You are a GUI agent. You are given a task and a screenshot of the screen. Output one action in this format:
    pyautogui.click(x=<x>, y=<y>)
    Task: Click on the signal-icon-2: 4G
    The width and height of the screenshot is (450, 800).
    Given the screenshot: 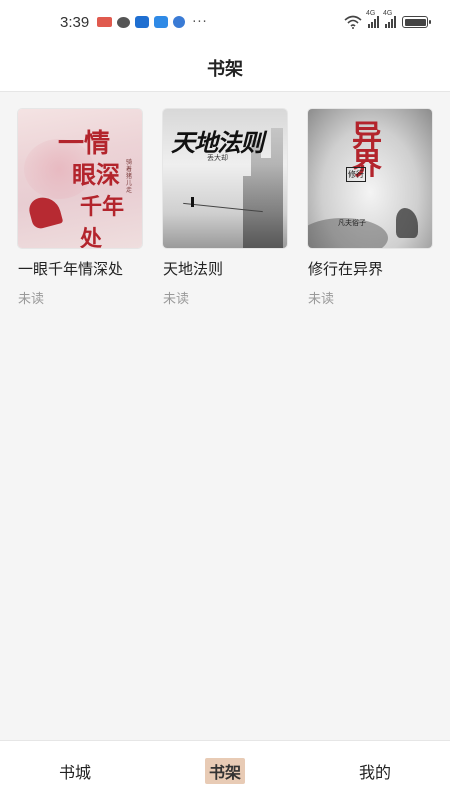 What is the action you would take?
    pyautogui.click(x=389, y=19)
    